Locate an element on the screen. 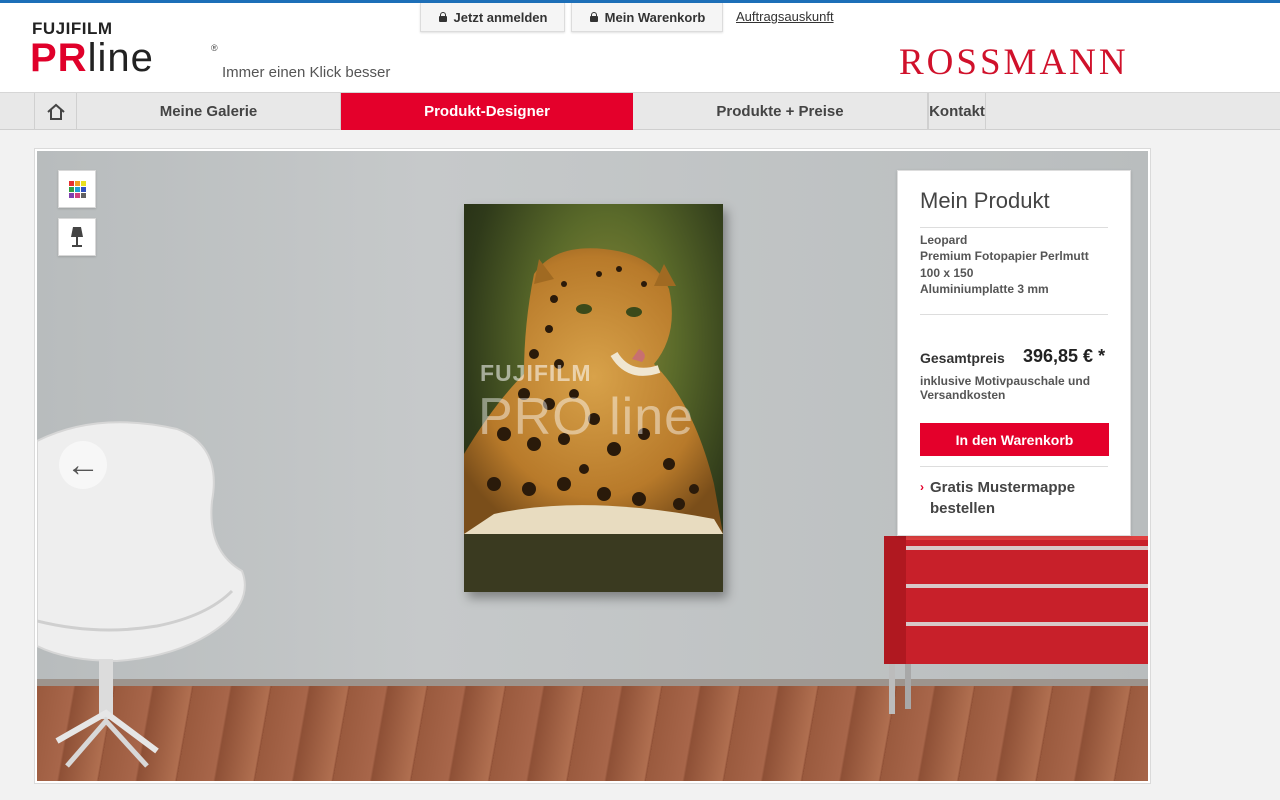 This screenshot has height=800, width=1280. rossmann-logo: ROSSMANN is located at coordinates (1014, 62).